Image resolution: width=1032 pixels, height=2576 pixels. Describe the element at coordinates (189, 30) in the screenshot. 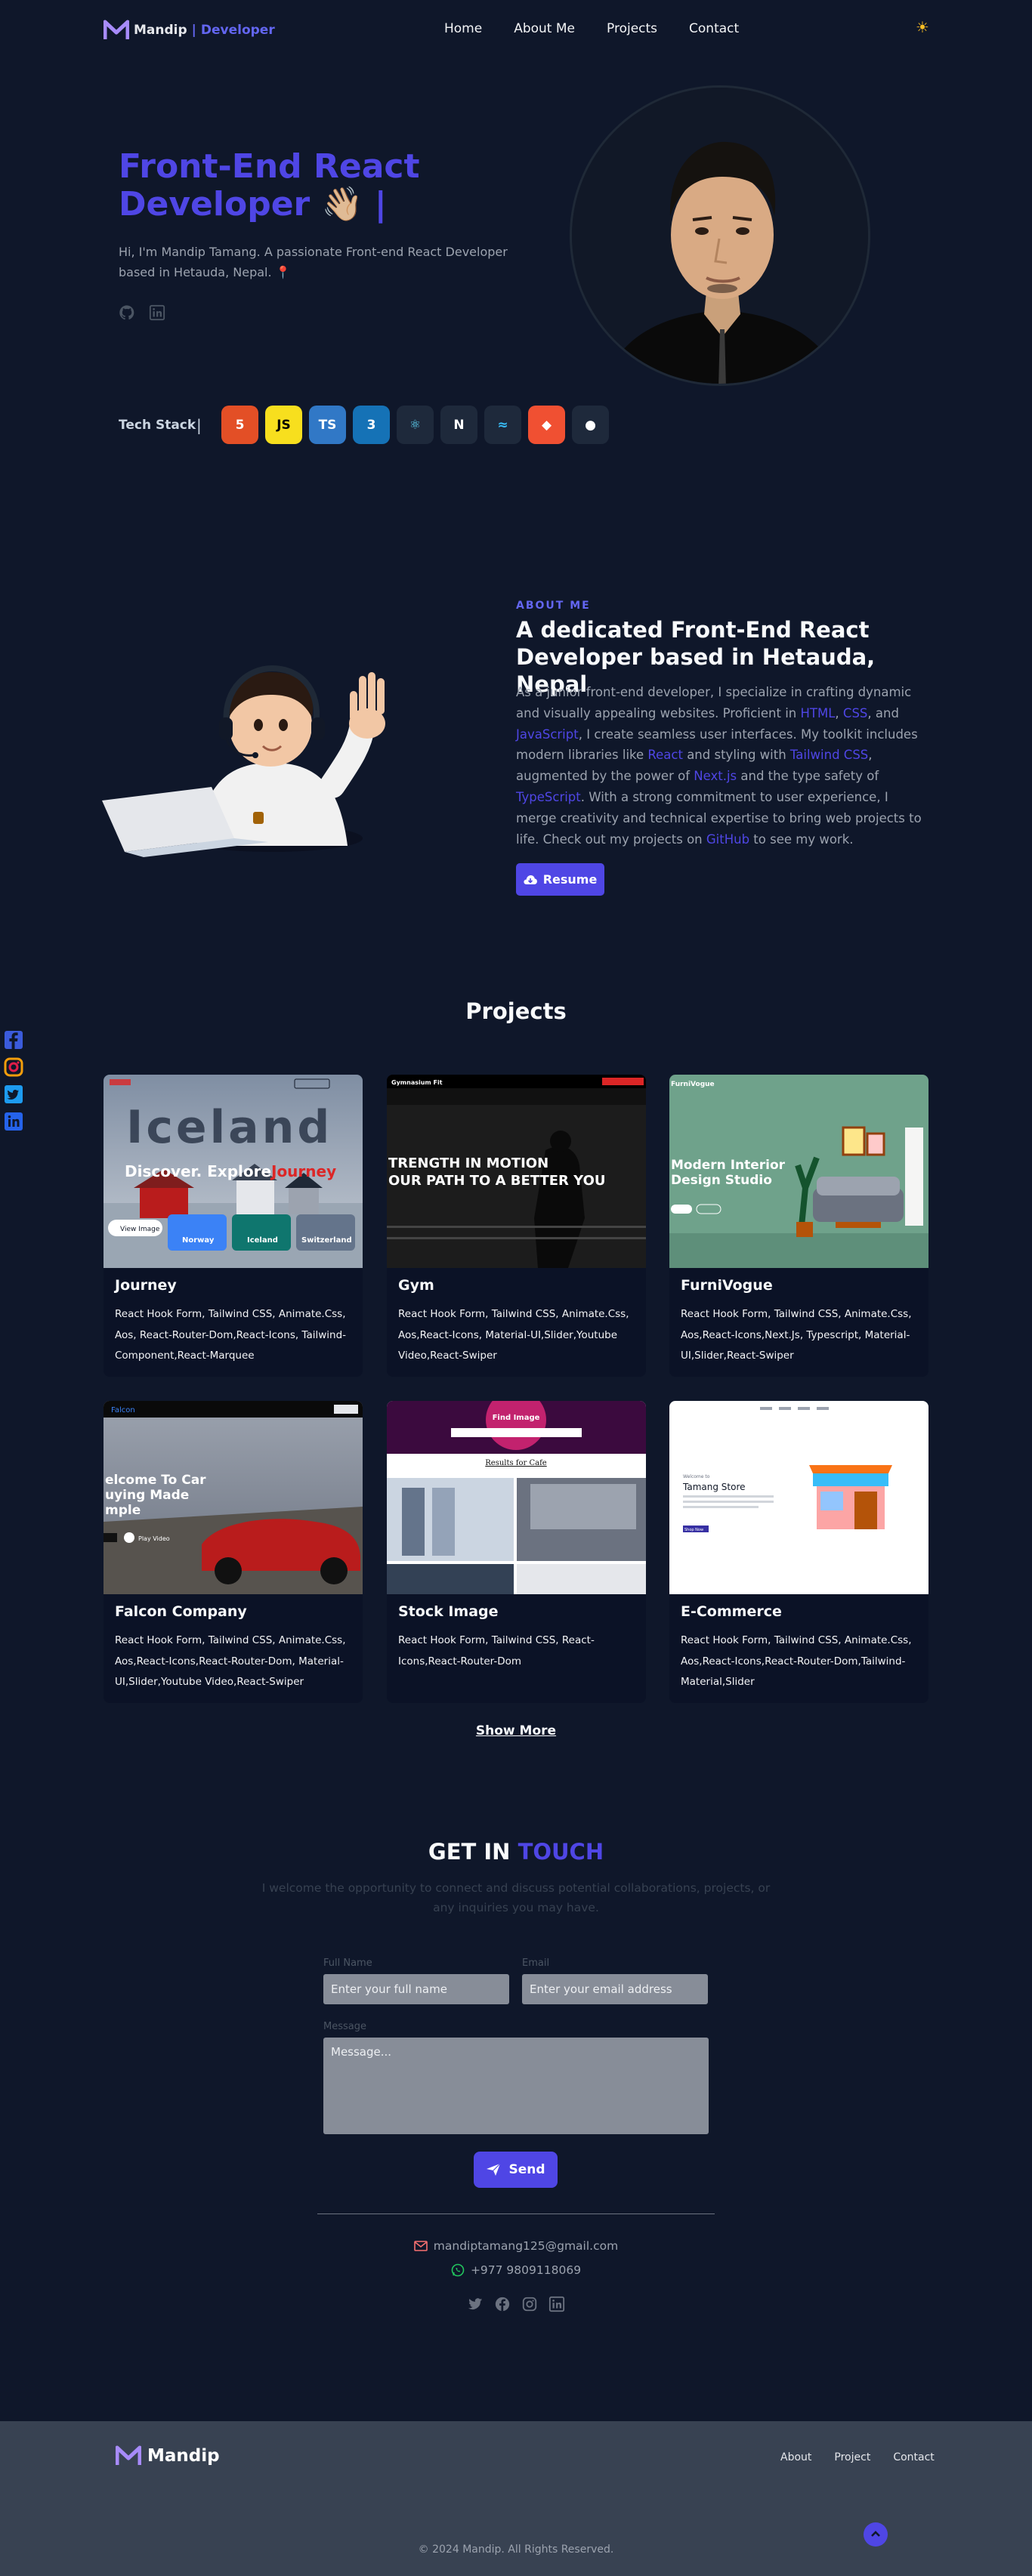

I see `logo: Mandip | Developer` at that location.